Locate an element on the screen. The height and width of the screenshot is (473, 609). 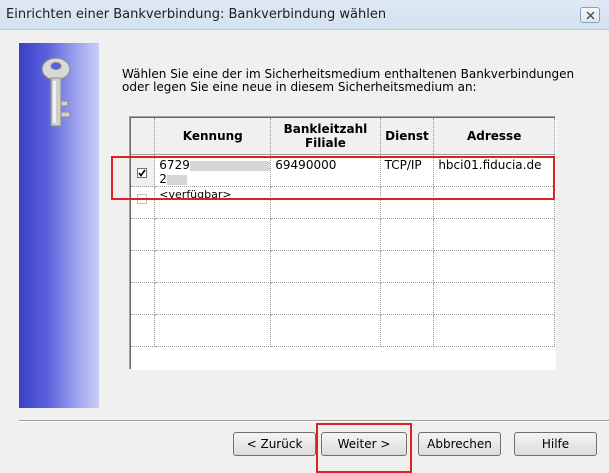
header-dienst: Dienst is located at coordinates (407, 136).